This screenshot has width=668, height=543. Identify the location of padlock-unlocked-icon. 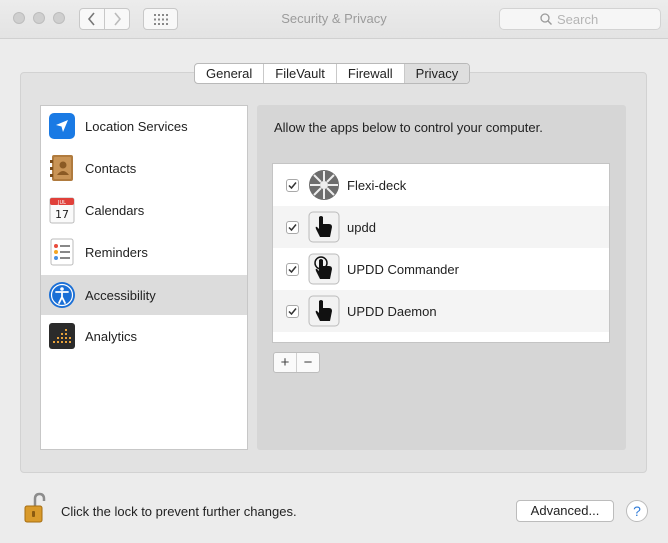
(35, 508).